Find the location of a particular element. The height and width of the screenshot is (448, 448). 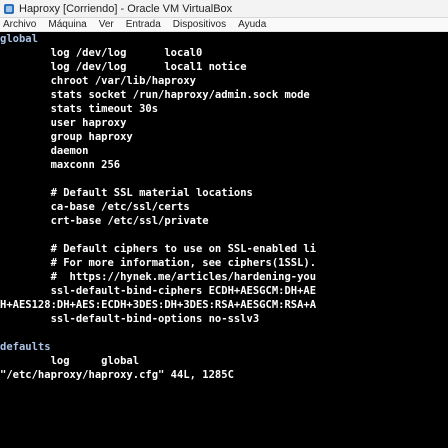

terminal-line: user haproxy is located at coordinates (63, 123).